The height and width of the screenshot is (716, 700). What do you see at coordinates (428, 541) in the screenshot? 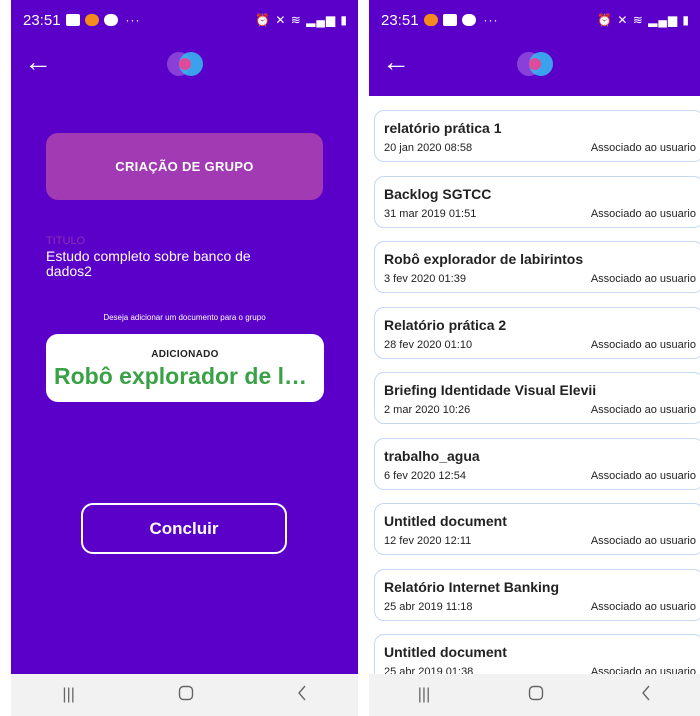
I see `document-date: 12 fev 2020 12:11` at bounding box center [428, 541].